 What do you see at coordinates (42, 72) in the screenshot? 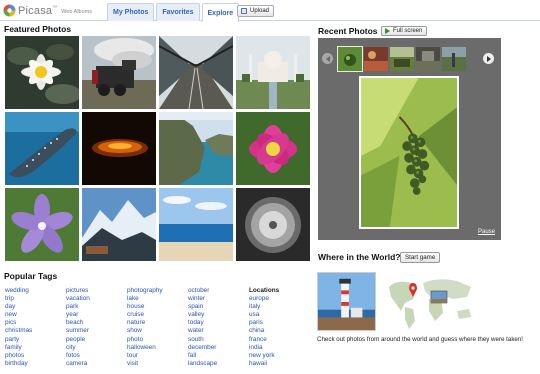
I see `featured-photo-water-lily` at bounding box center [42, 72].